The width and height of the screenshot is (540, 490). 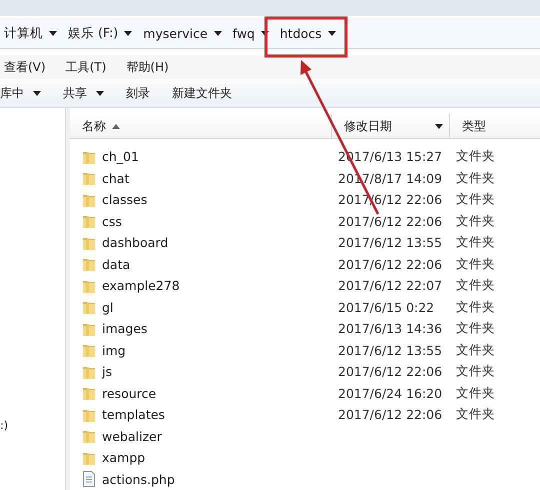 I want to click on file-name: js, so click(x=107, y=372).